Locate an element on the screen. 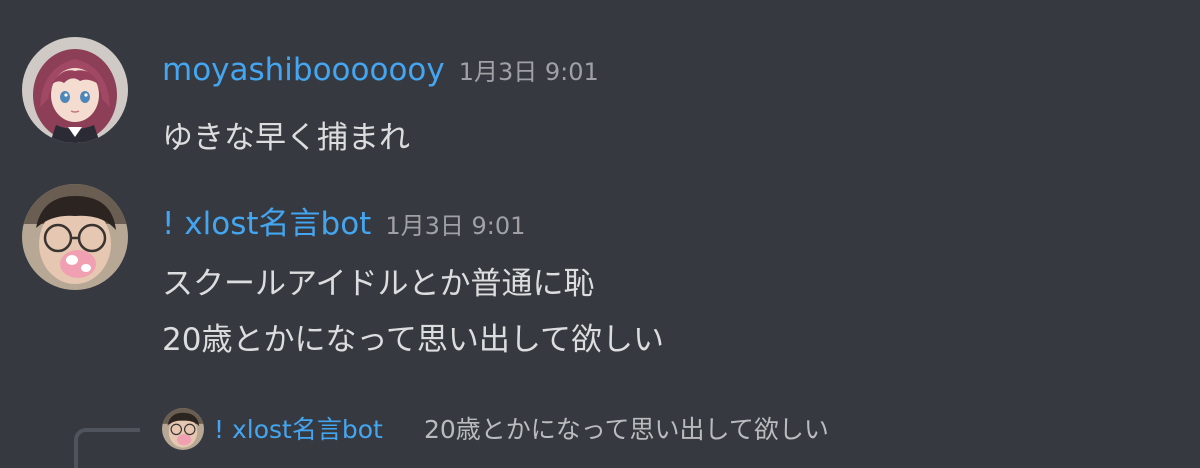  message-text: 20歳とかになって思い出して欲しい is located at coordinates (413, 340).